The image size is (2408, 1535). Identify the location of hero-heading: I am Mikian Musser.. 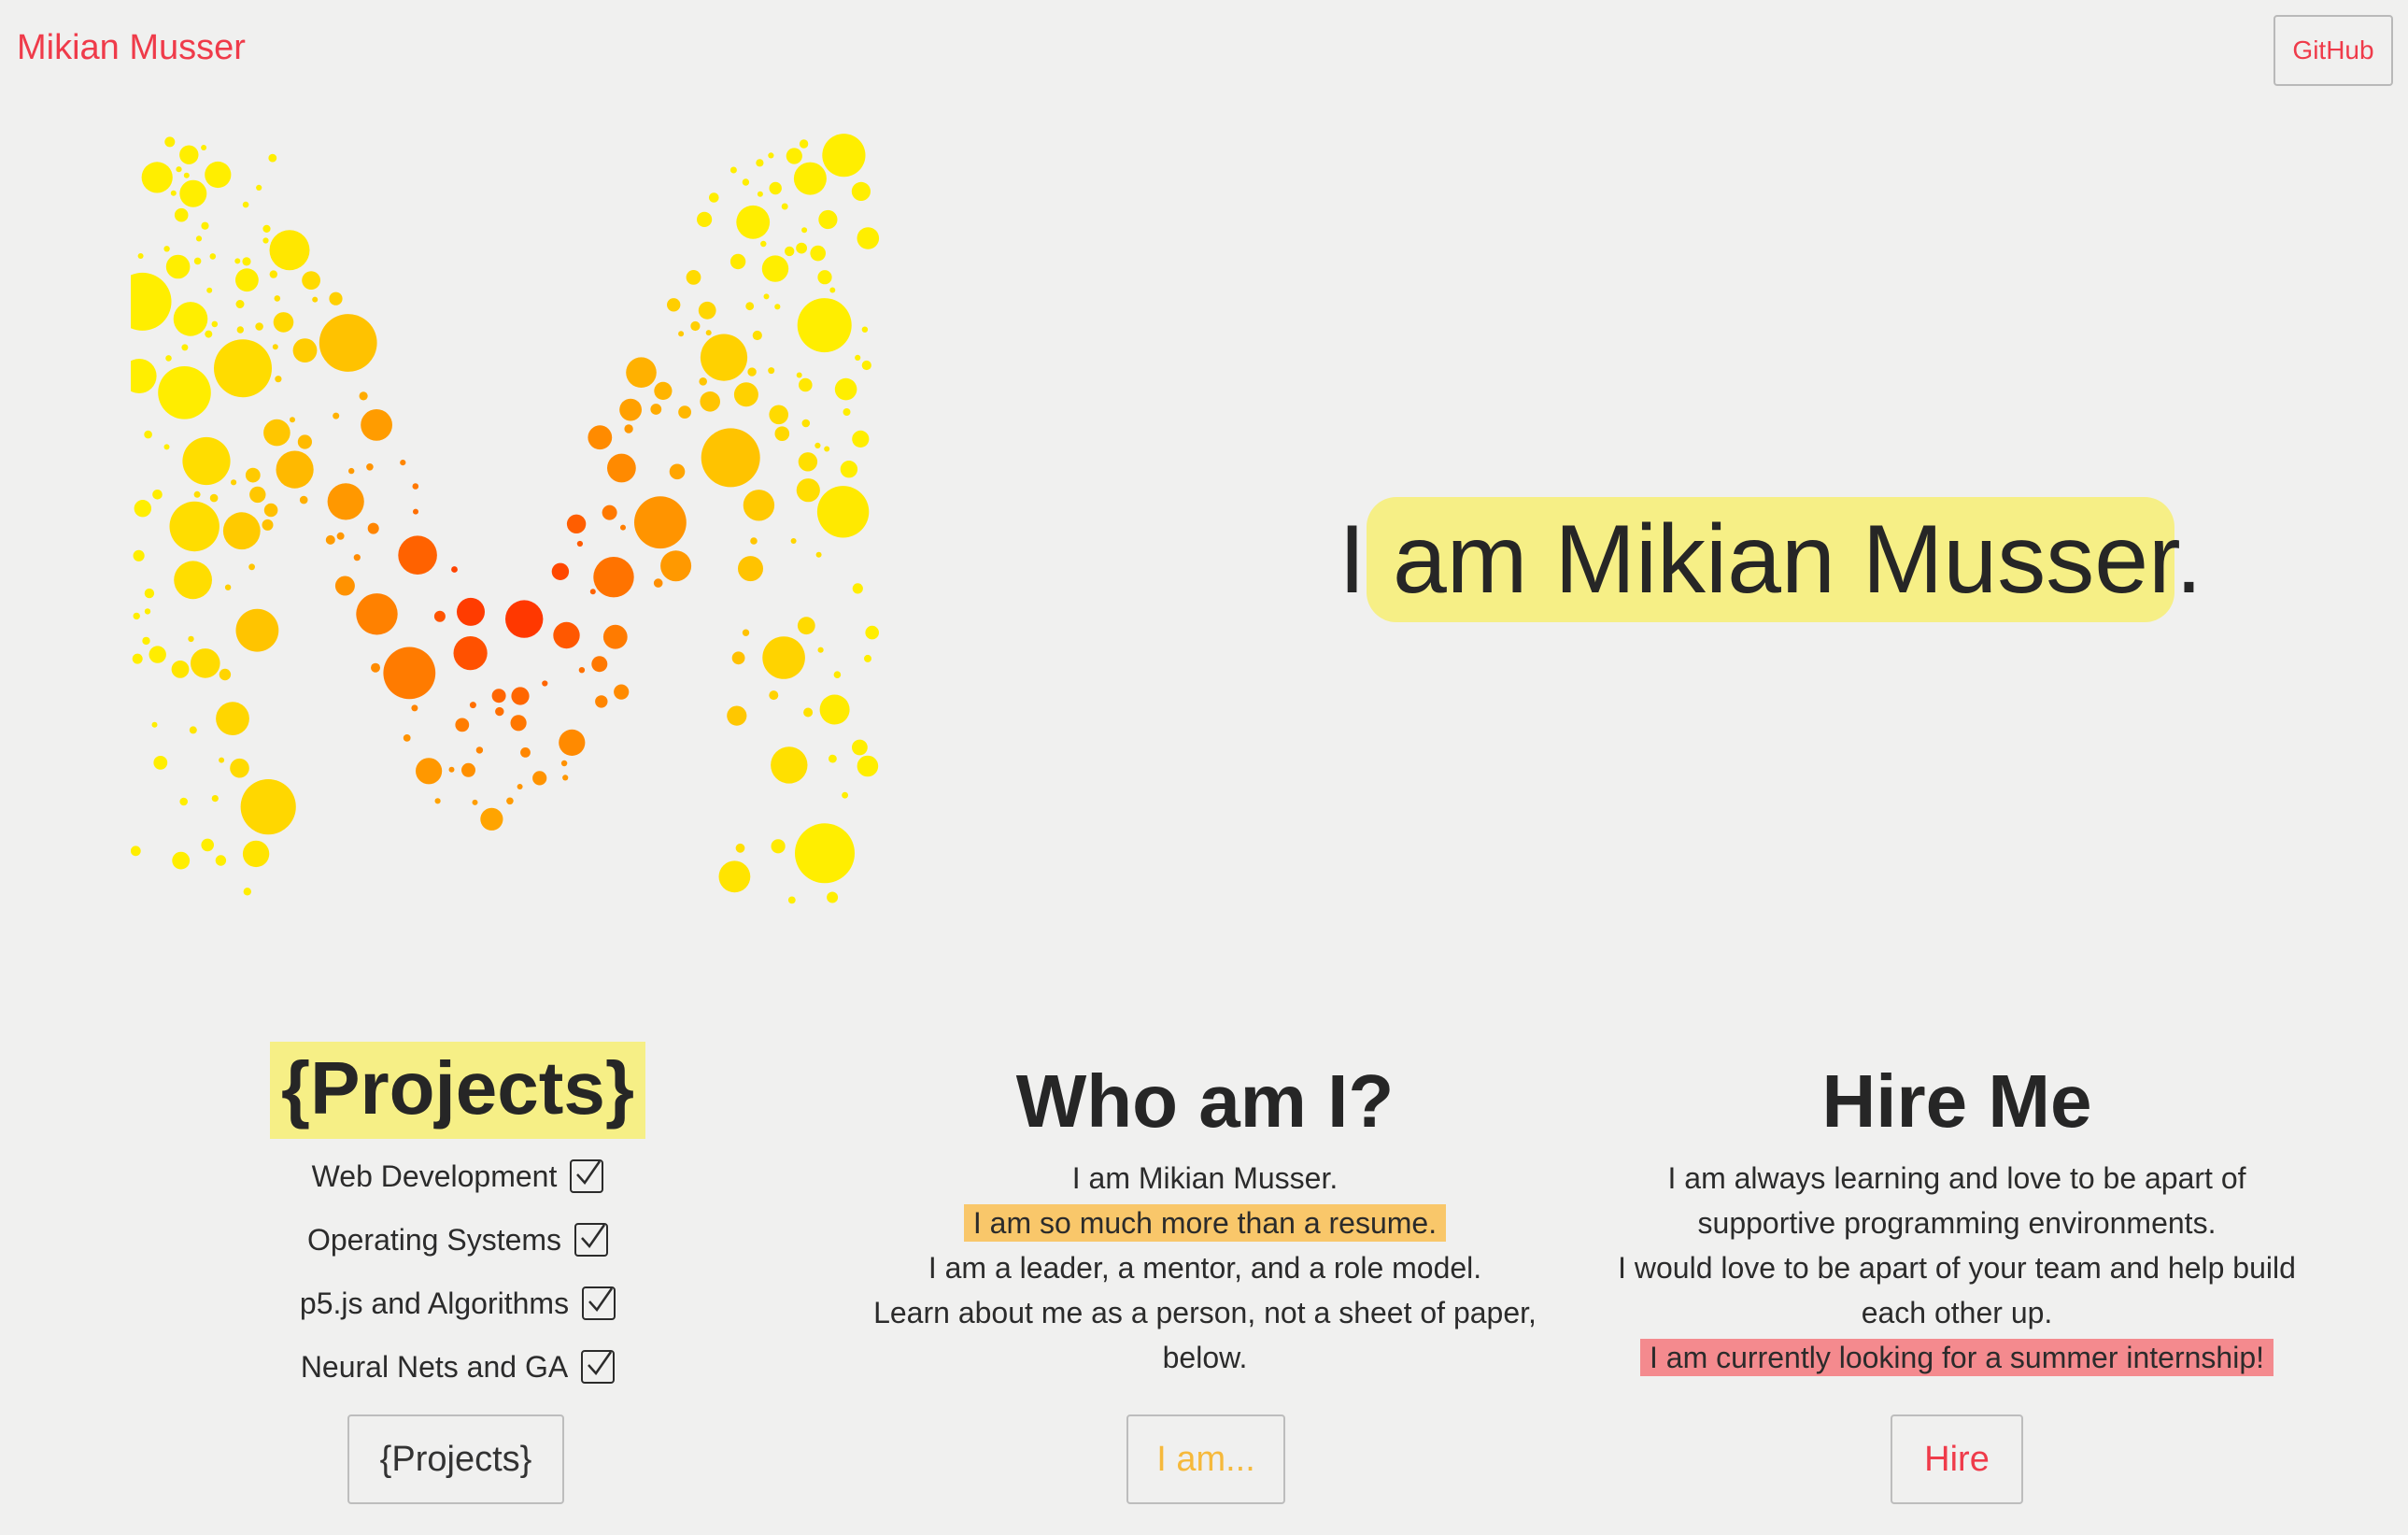
(1771, 559).